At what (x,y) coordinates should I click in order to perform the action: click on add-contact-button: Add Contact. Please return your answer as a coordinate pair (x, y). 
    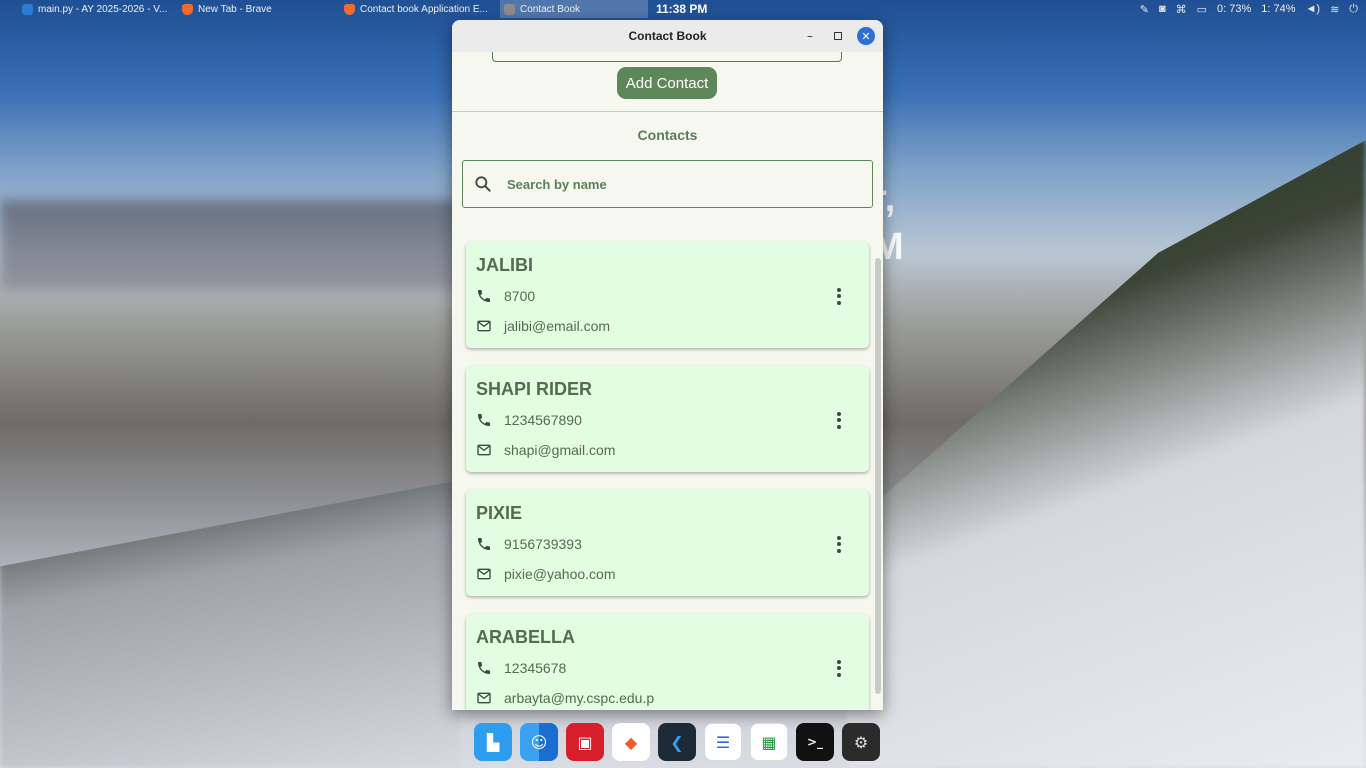
    Looking at the image, I should click on (667, 83).